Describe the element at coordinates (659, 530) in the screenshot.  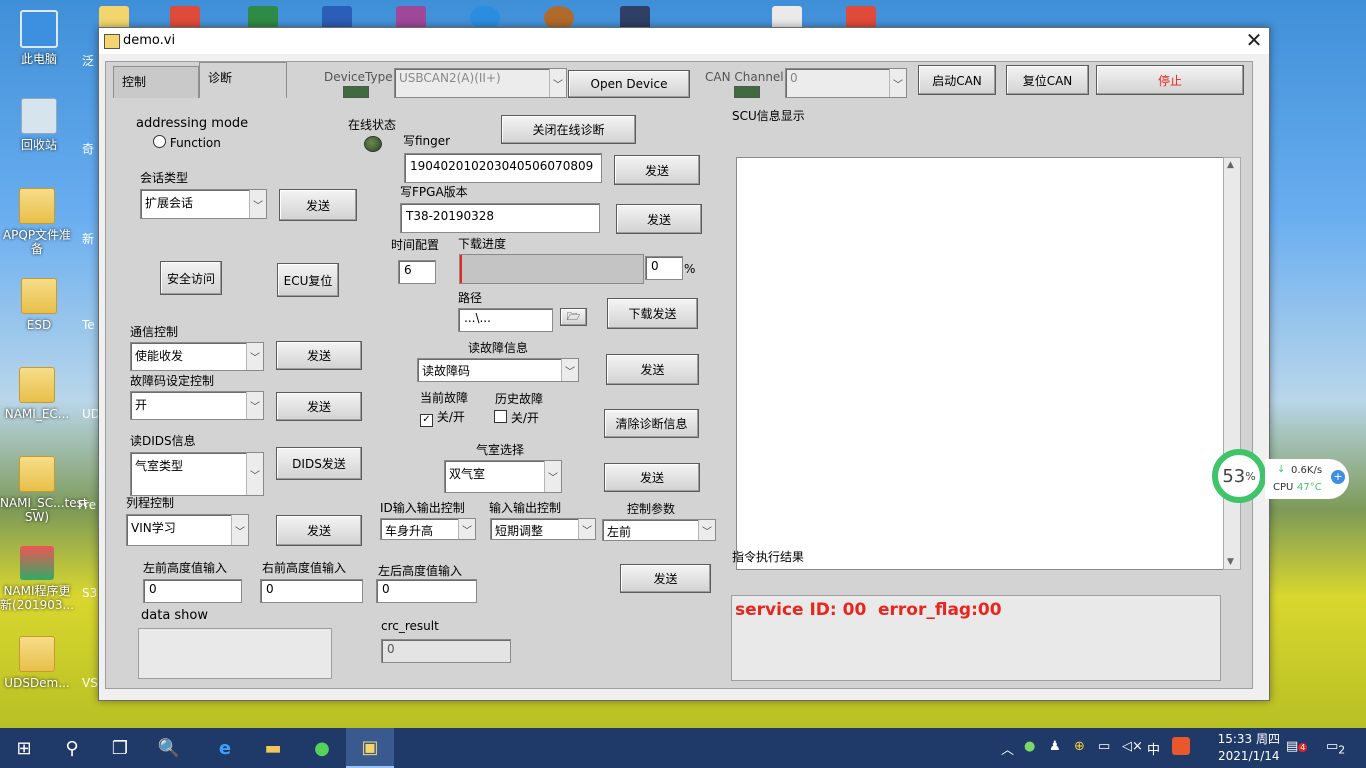
I see `control-param-select: 左前 ﹀` at that location.